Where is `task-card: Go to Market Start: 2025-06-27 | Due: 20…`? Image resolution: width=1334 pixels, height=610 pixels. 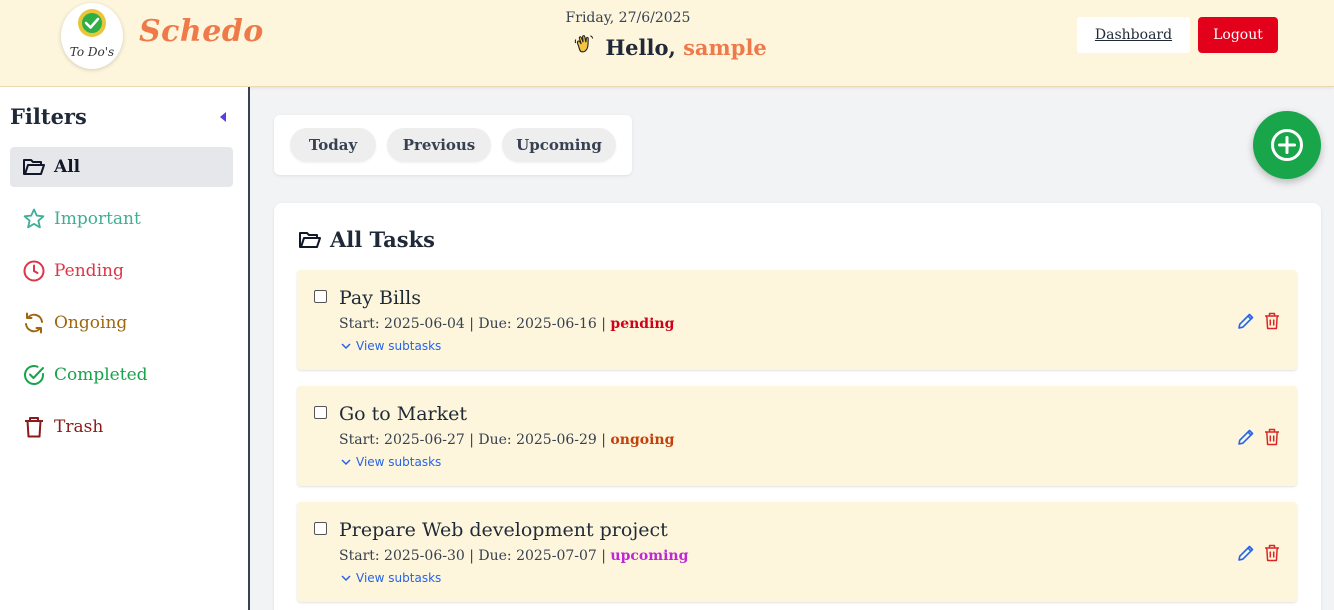 task-card: Go to Market Start: 2025-06-27 | Due: 20… is located at coordinates (797, 436).